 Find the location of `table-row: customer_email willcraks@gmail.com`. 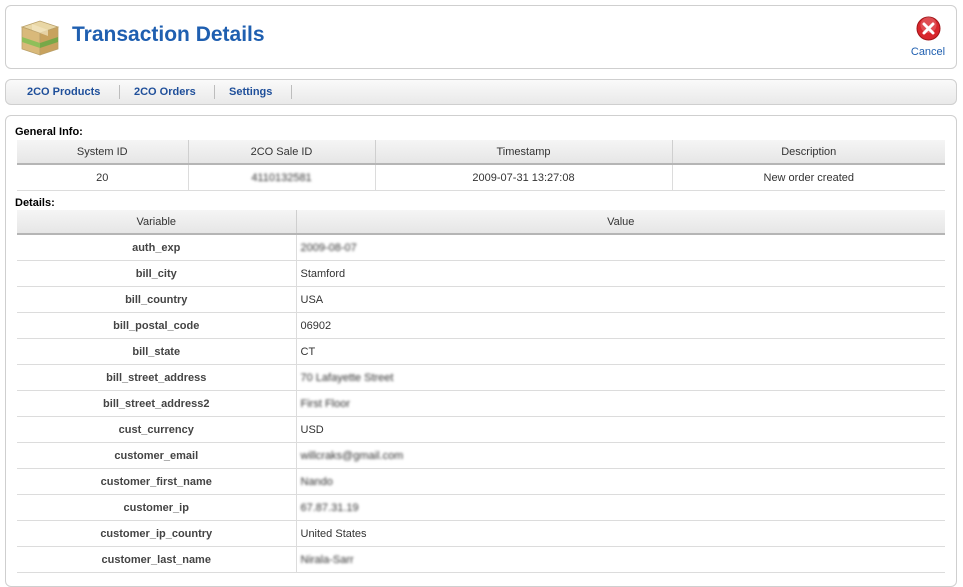

table-row: customer_email willcraks@gmail.com is located at coordinates (481, 455).